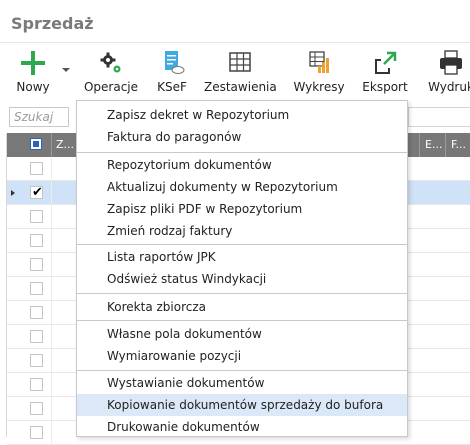  I want to click on print-button: Wydruk, so click(447, 73).